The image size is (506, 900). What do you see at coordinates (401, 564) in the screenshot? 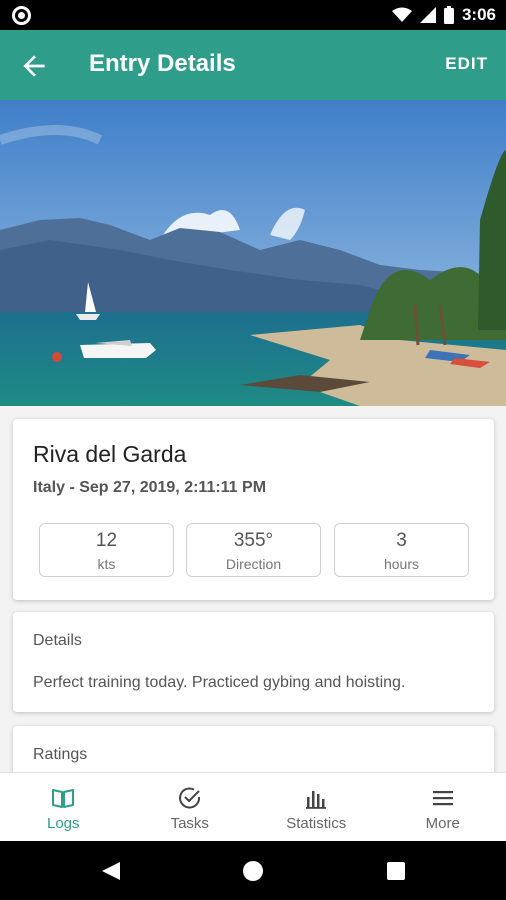
I see `stat-unit: hours` at bounding box center [401, 564].